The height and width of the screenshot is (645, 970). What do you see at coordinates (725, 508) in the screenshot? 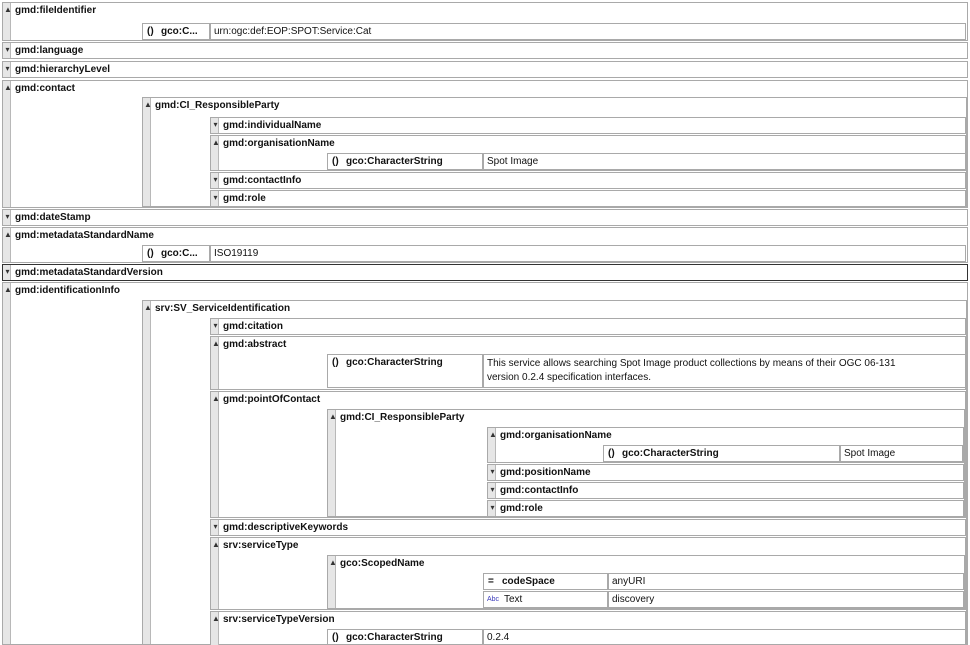
I see `node-poc-role: ▾ gmd:role` at bounding box center [725, 508].